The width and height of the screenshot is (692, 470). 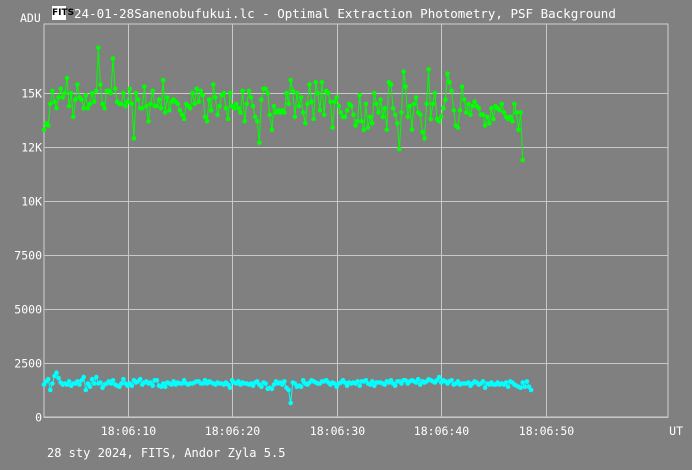 What do you see at coordinates (232, 431) in the screenshot?
I see `x-tick-label: 18:06:20` at bounding box center [232, 431].